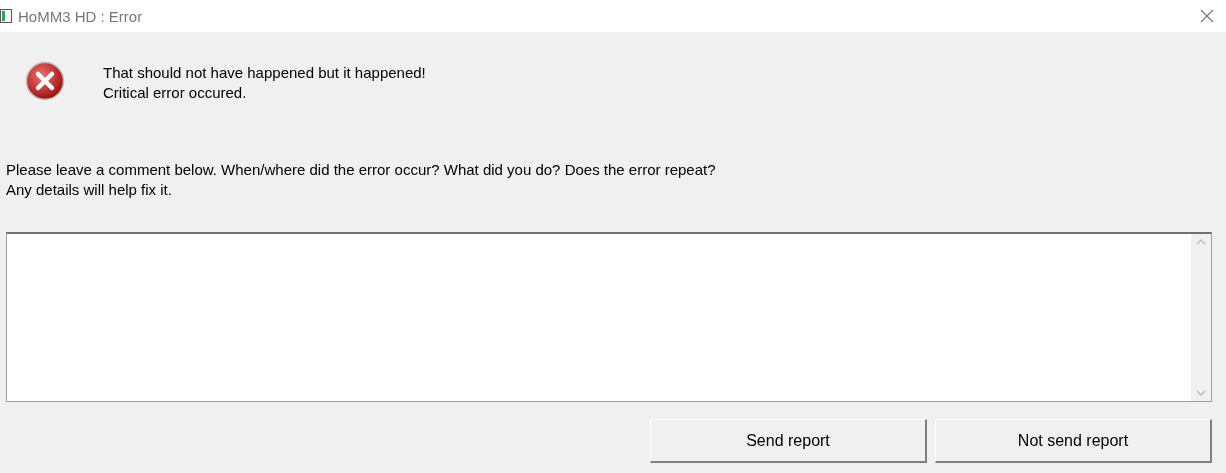  Describe the element at coordinates (1201, 242) in the screenshot. I see `scroll-up-icon` at that location.